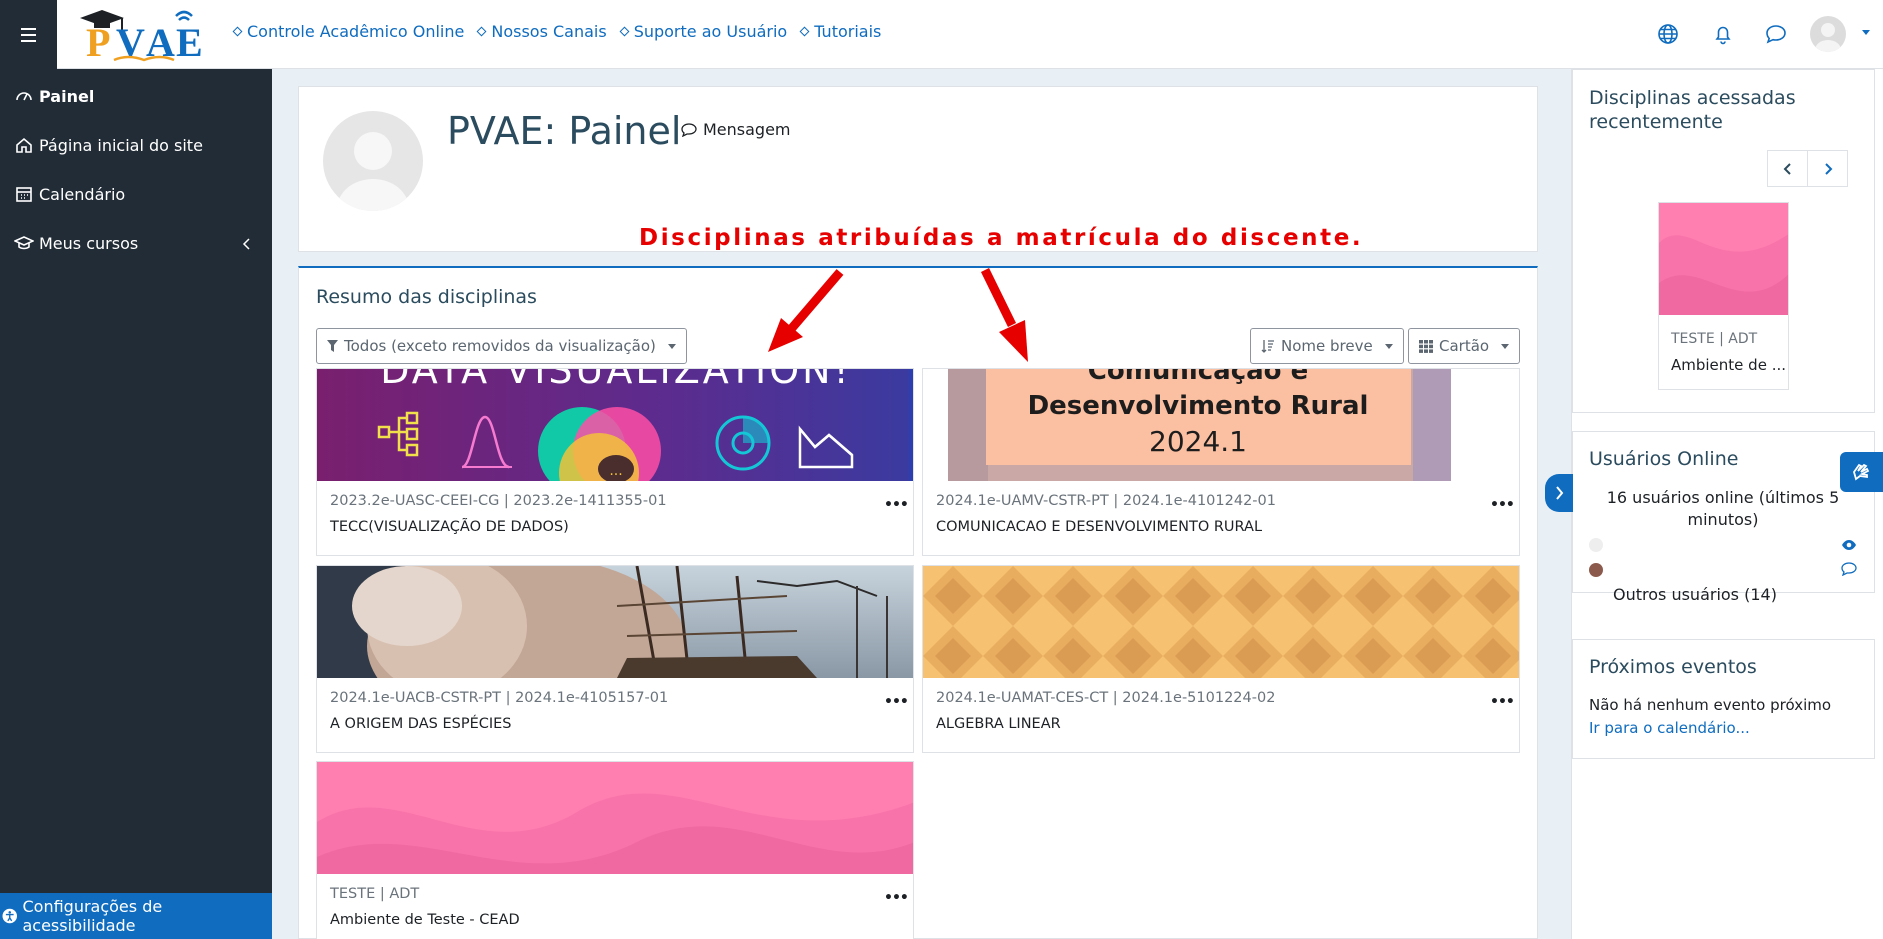 The width and height of the screenshot is (1883, 939). What do you see at coordinates (1723, 508) in the screenshot?
I see `online-users-summary: 16 usuários online (últimos 5 minutos)` at bounding box center [1723, 508].